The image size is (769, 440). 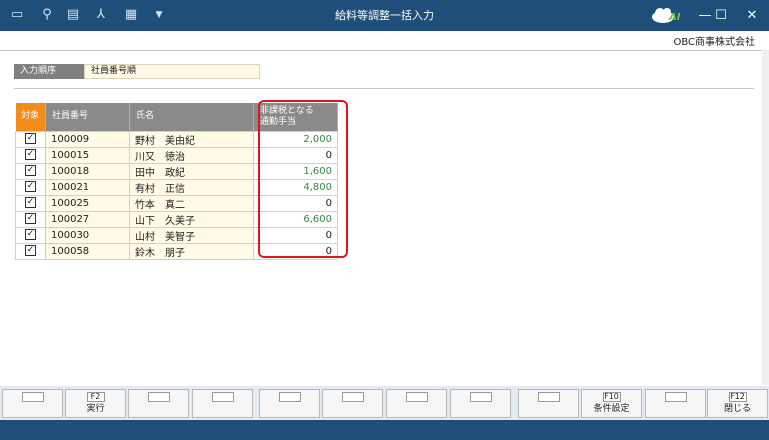 What do you see at coordinates (191, 155) in the screenshot?
I see `employee-name: 川又 徳治` at bounding box center [191, 155].